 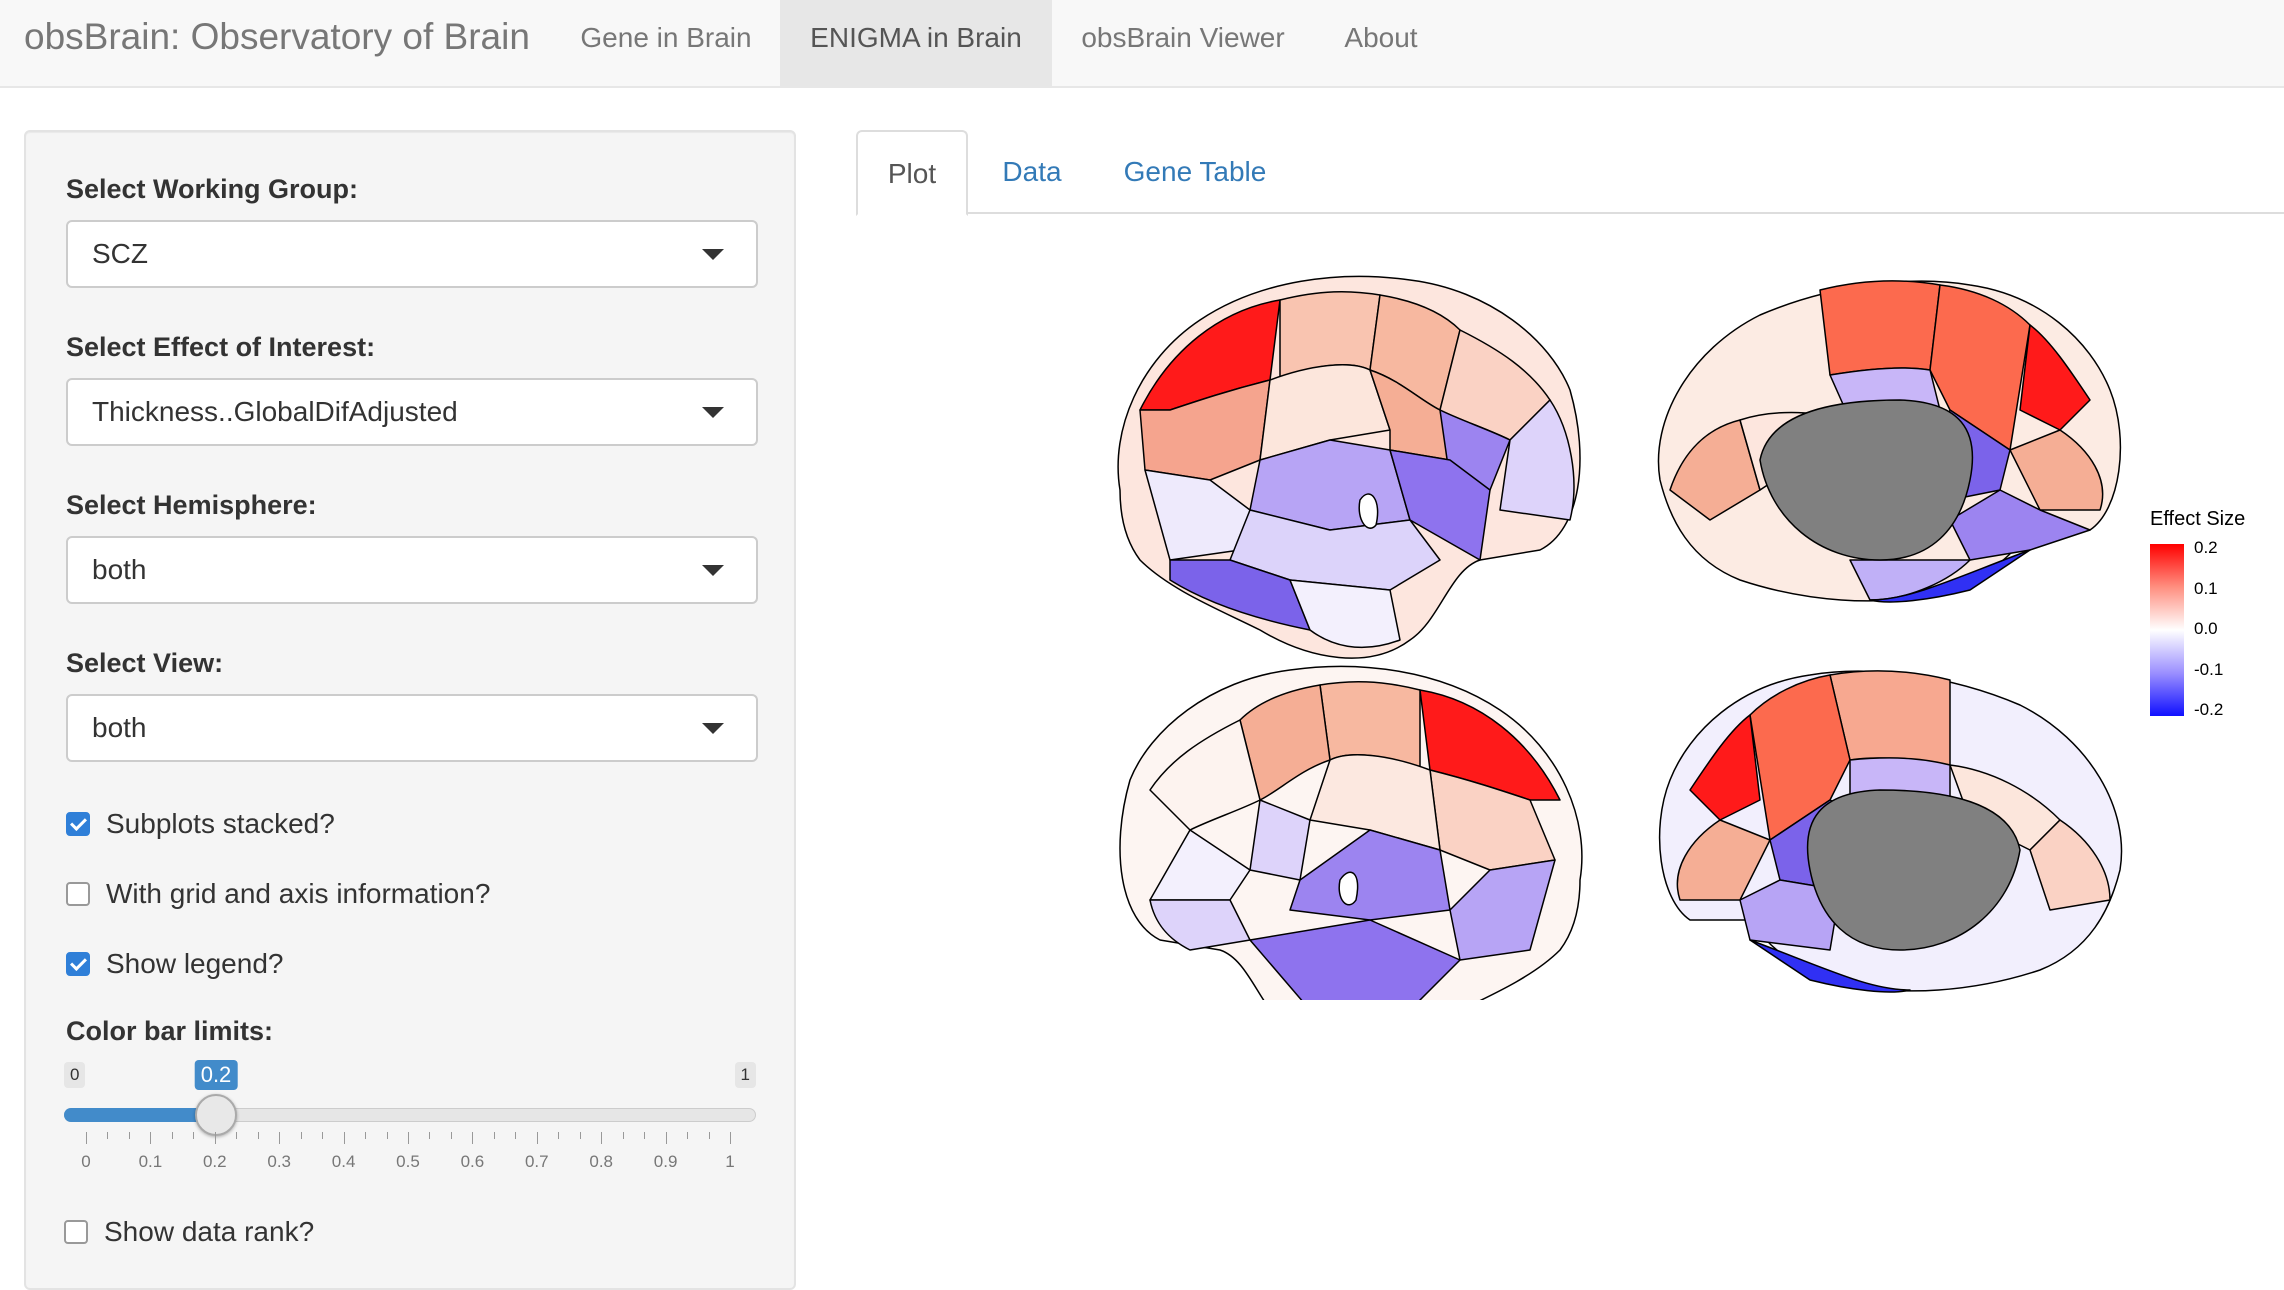 I want to click on hemisphere-select: both, so click(x=412, y=570).